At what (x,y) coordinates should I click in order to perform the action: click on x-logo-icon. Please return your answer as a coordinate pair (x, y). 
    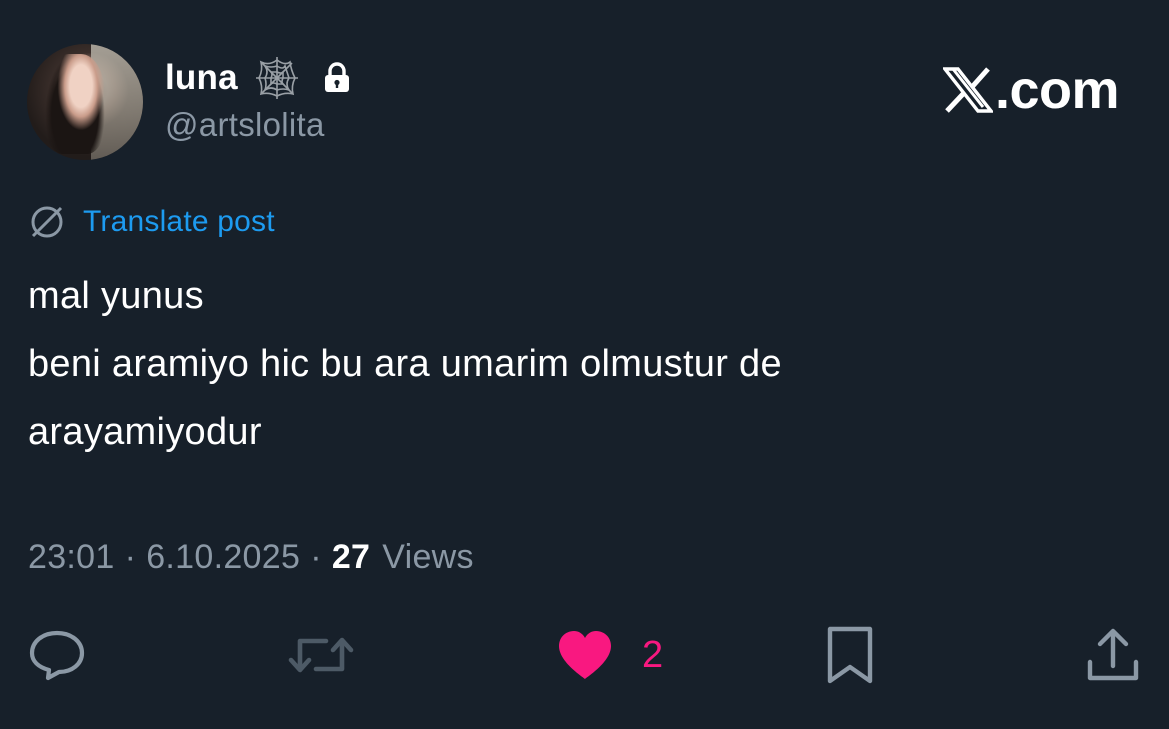
    Looking at the image, I should click on (968, 90).